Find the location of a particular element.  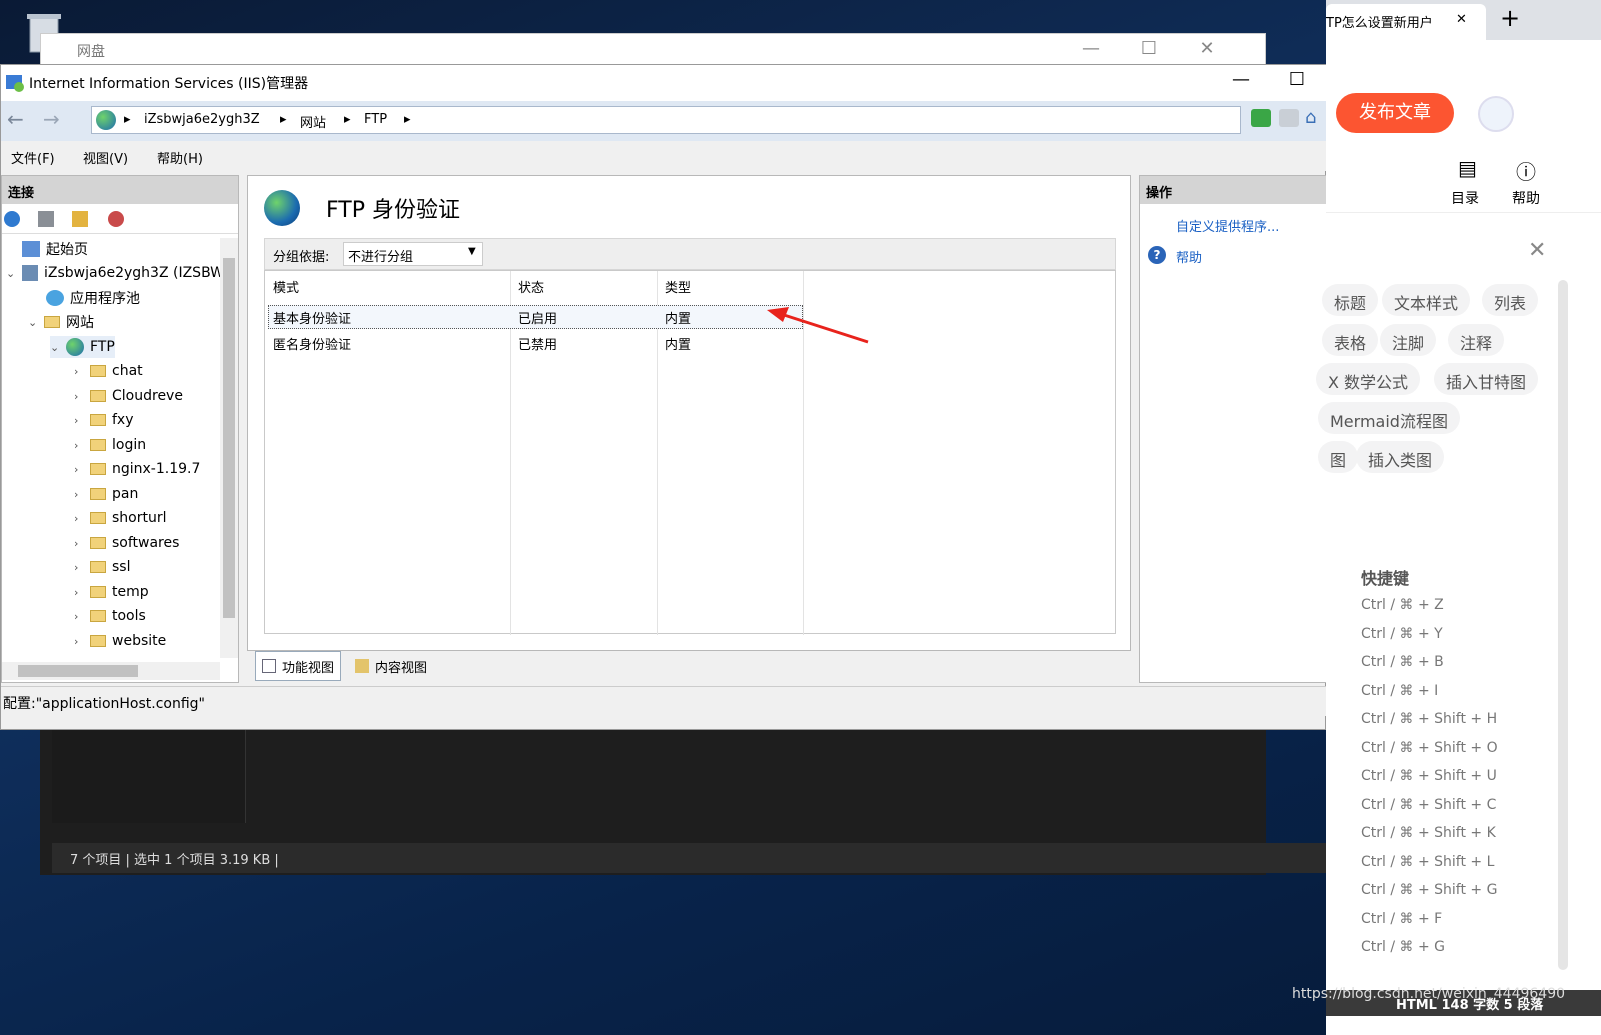

insert-chip: X 数学公式 is located at coordinates (1368, 379).